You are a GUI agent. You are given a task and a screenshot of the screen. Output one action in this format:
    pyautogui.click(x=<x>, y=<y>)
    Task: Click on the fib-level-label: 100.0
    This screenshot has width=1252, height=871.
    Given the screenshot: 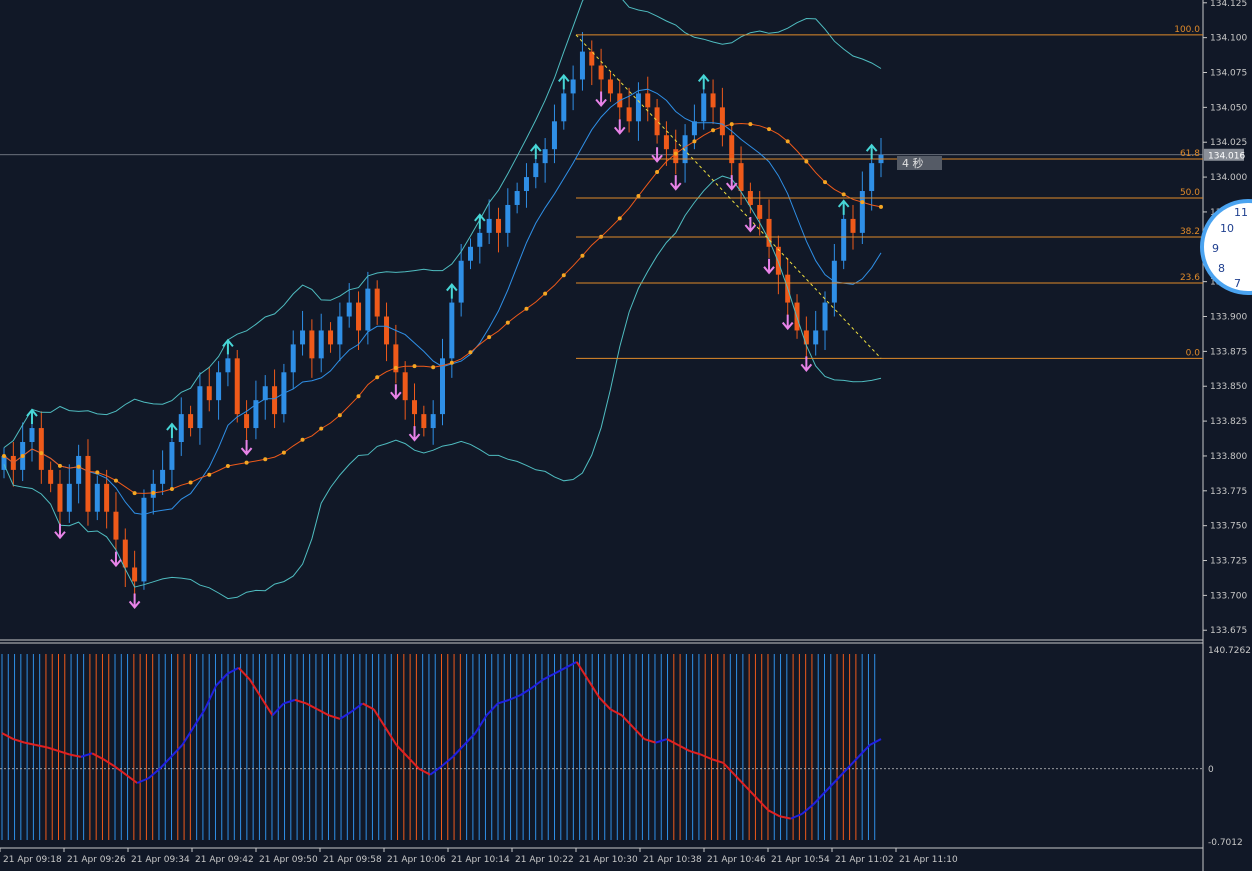 What is the action you would take?
    pyautogui.click(x=1187, y=30)
    